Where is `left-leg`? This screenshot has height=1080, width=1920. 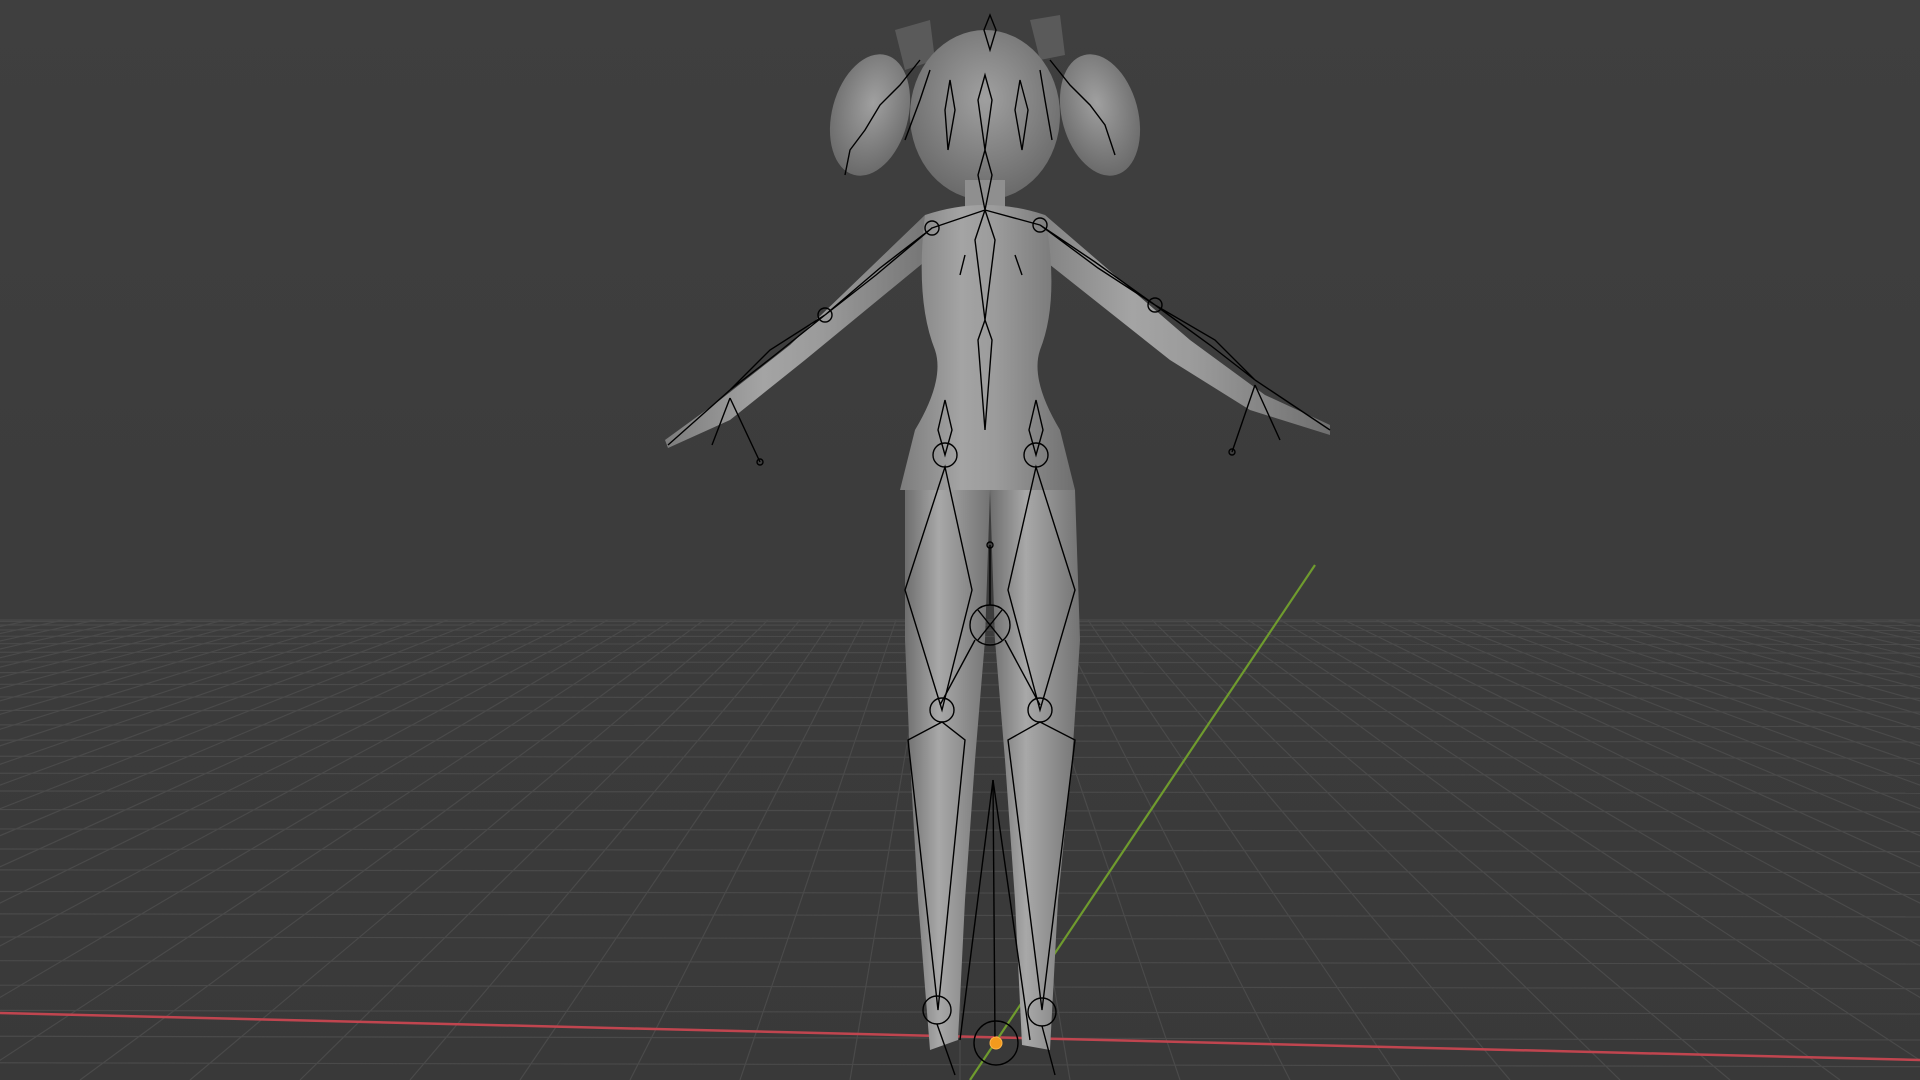 left-leg is located at coordinates (947, 770).